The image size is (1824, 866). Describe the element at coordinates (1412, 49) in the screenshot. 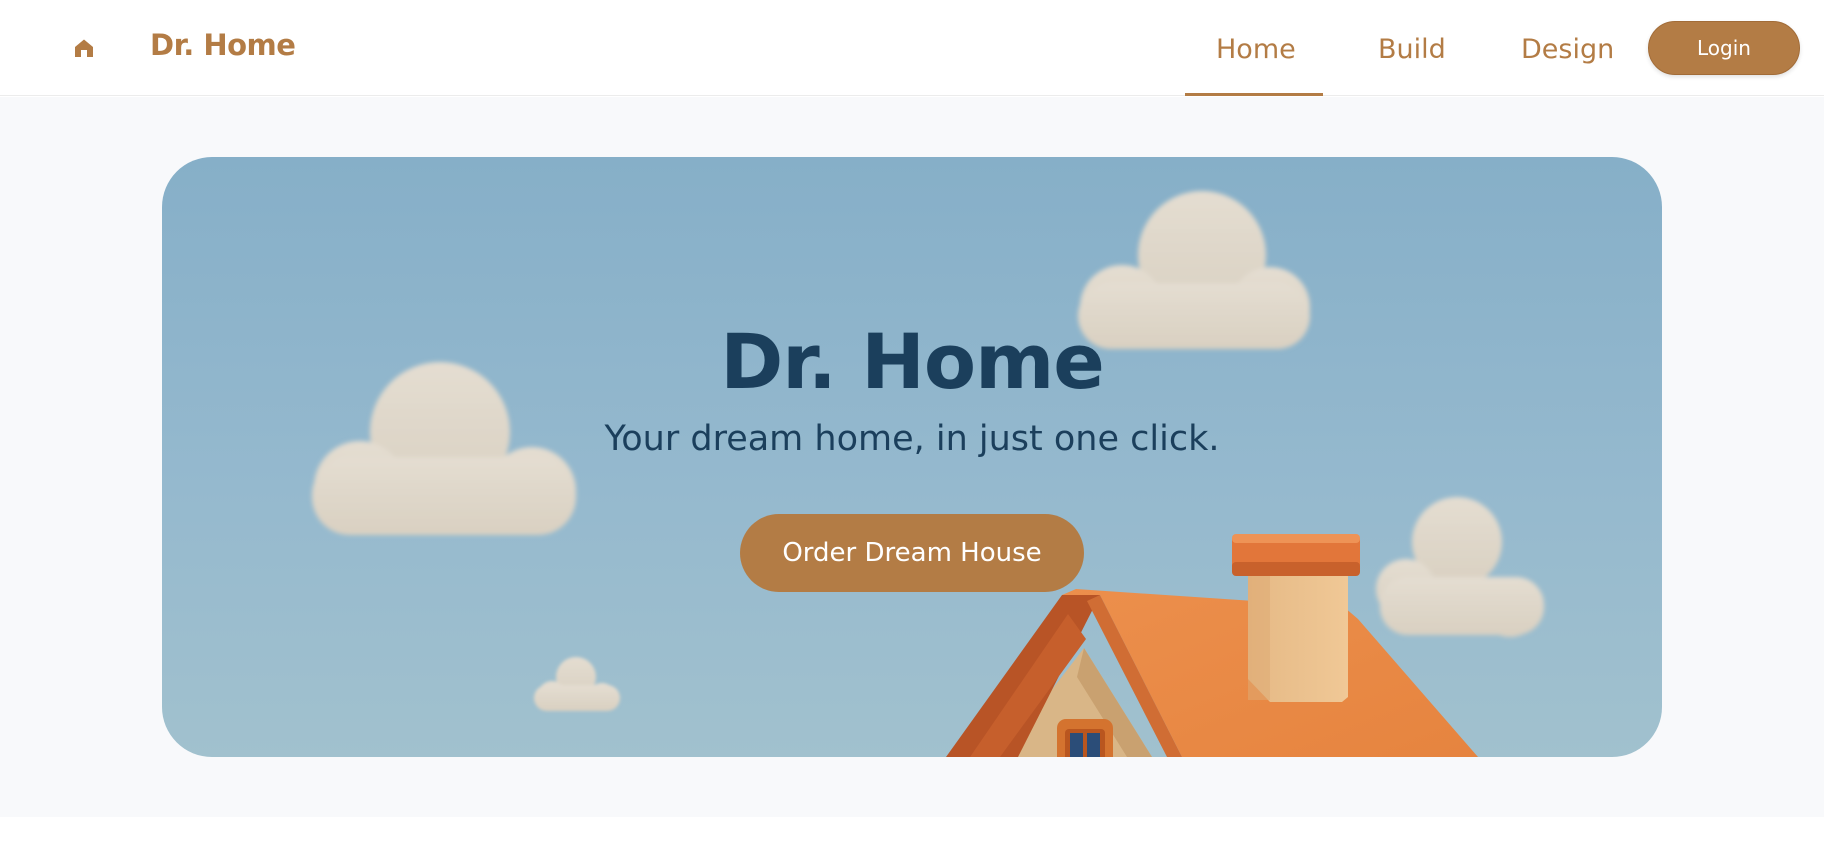

I see `nav-build: Build` at that location.